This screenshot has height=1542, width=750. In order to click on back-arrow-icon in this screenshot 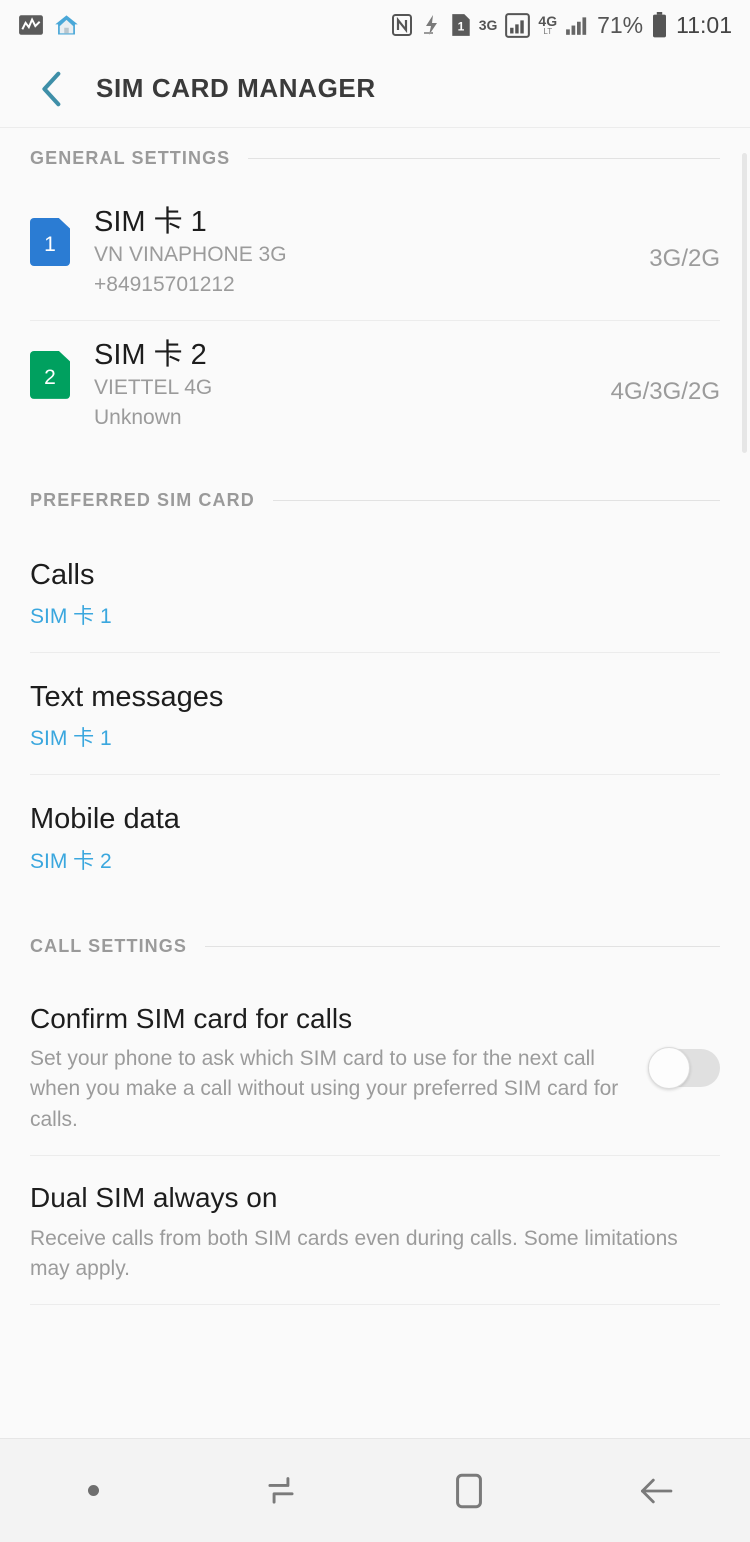, I will do `click(657, 1490)`.